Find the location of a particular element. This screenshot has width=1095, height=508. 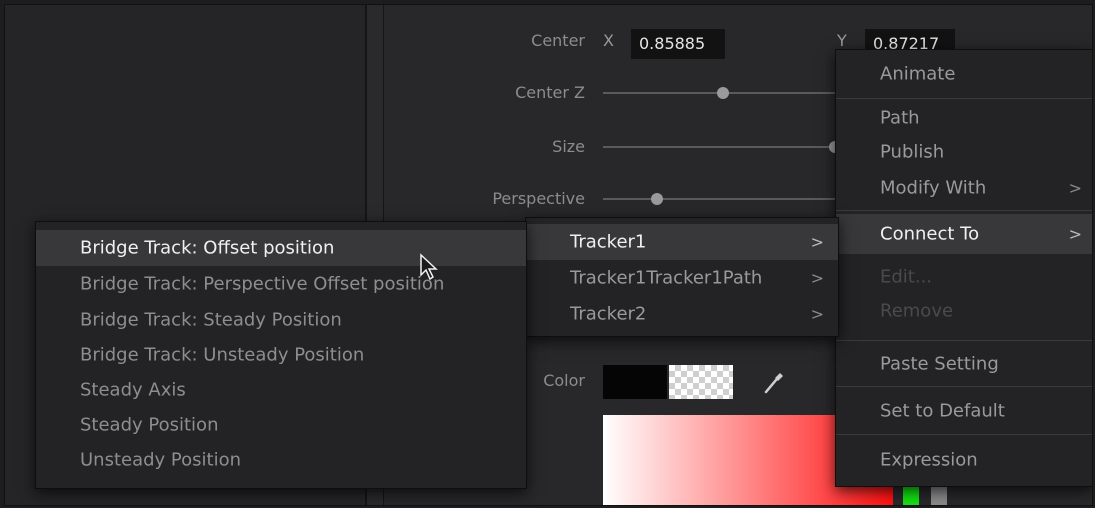

eyedropper-icon is located at coordinates (774, 382).